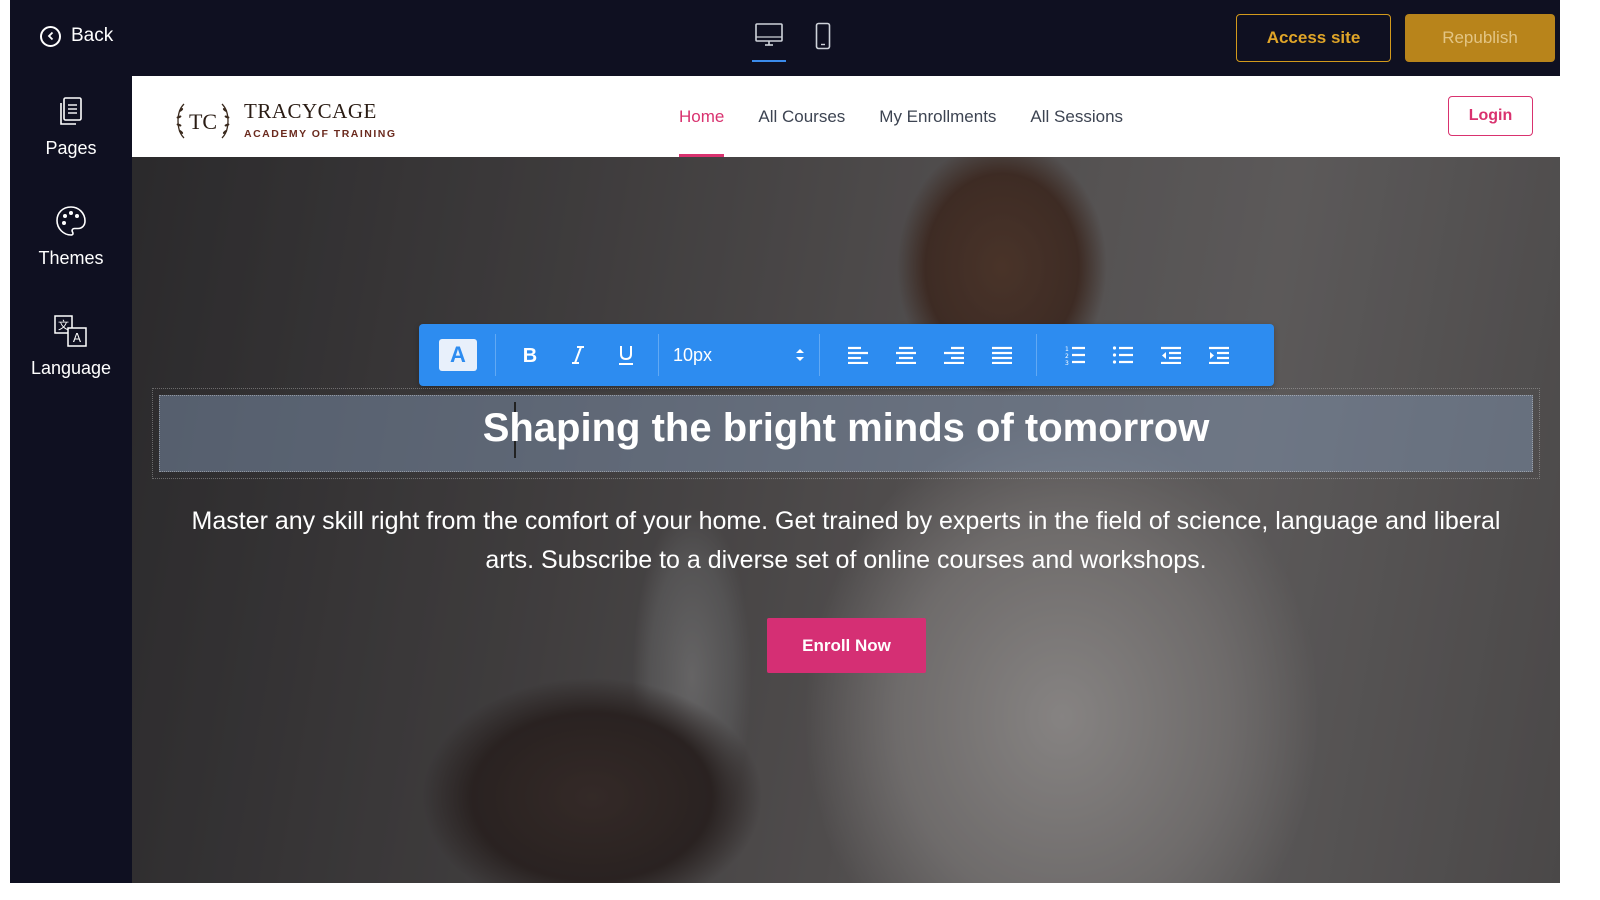 This screenshot has height=900, width=1600. I want to click on svg-text: 2, so click(1067, 356).